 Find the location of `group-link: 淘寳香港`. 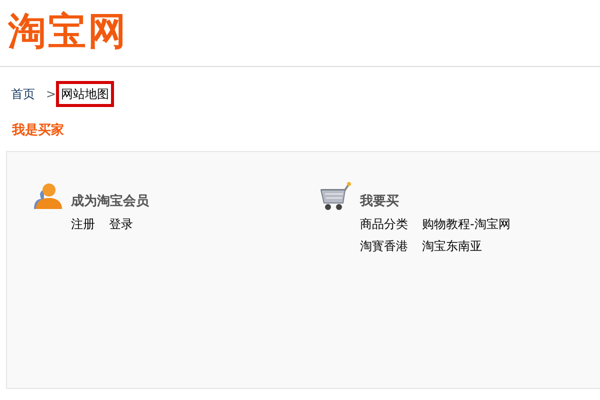

group-link: 淘寳香港 is located at coordinates (384, 246).